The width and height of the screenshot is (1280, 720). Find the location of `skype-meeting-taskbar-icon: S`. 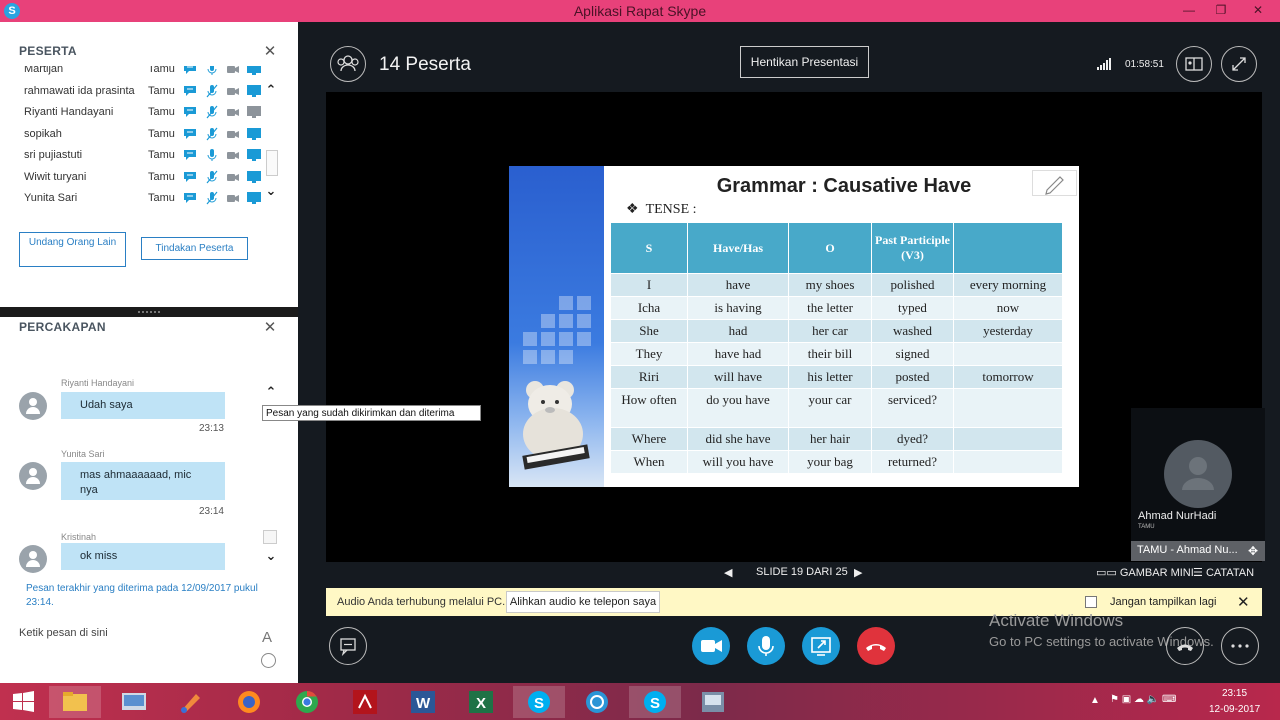

skype-meeting-taskbar-icon: S is located at coordinates (655, 702).